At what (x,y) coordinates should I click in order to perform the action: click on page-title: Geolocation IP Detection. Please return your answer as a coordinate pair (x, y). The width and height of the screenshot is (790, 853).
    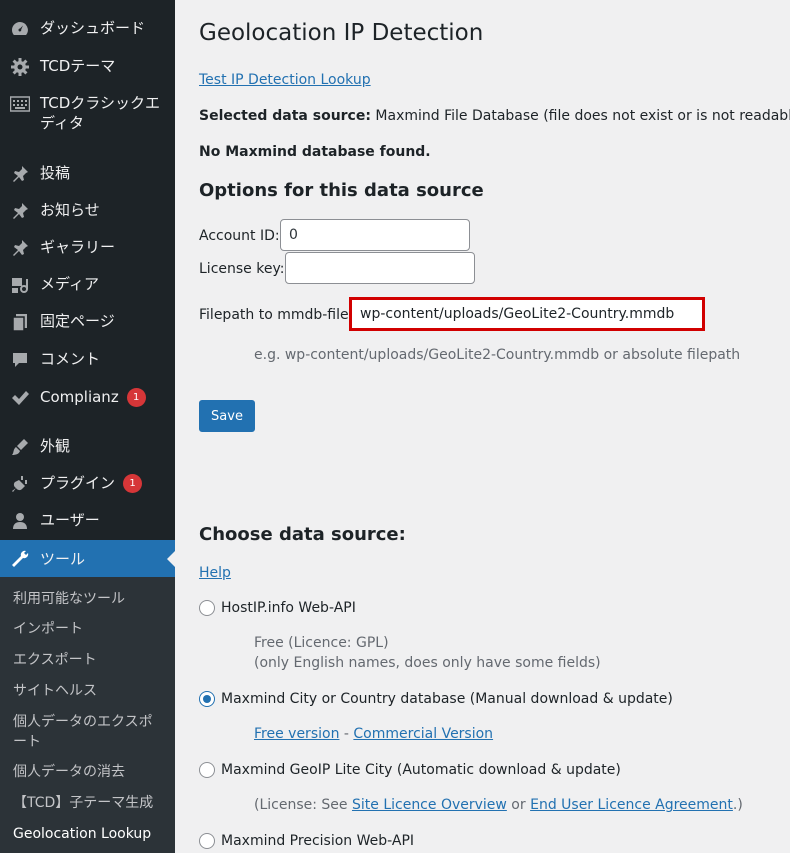
    Looking at the image, I should click on (341, 33).